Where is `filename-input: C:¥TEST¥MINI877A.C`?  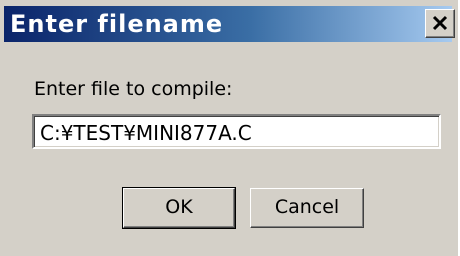
filename-input: C:¥TEST¥MINI877A.C is located at coordinates (236, 131).